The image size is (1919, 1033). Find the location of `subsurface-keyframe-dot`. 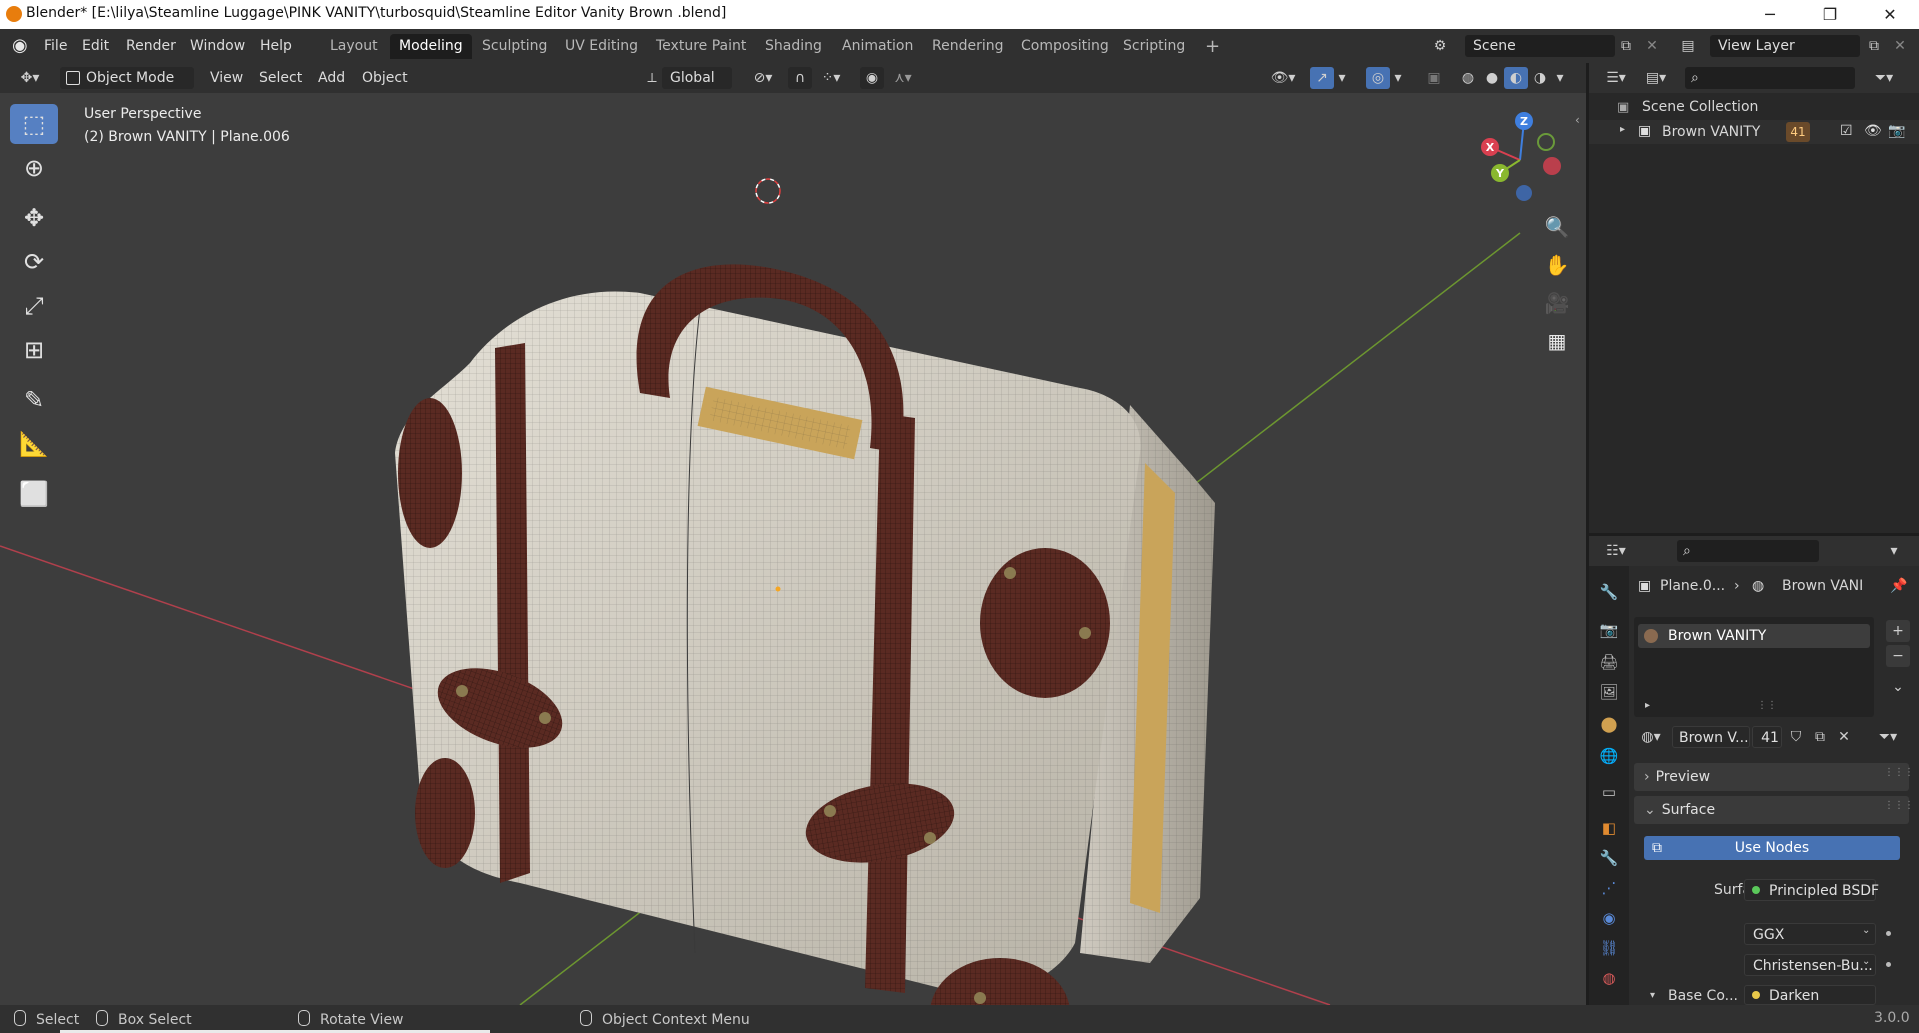

subsurface-keyframe-dot is located at coordinates (1888, 964).